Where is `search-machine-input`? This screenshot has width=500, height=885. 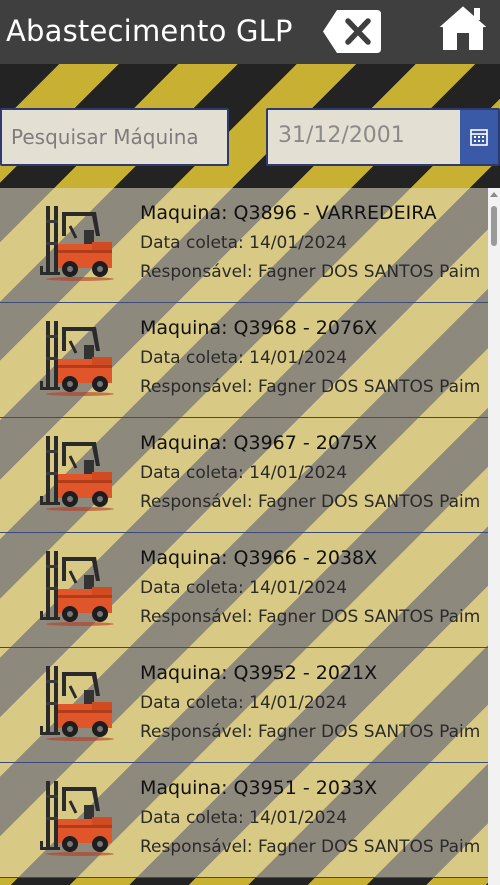 search-machine-input is located at coordinates (114, 137).